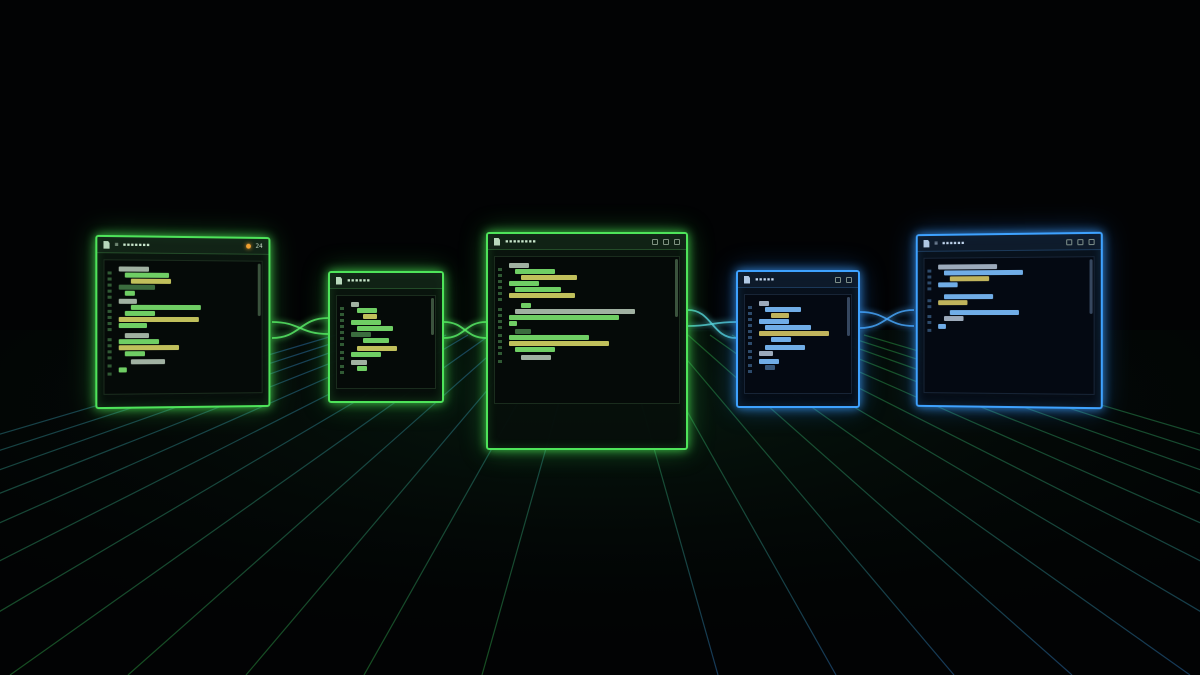 This screenshot has height=675, width=1200. Describe the element at coordinates (849, 279) in the screenshot. I see `flag-icon` at that location.